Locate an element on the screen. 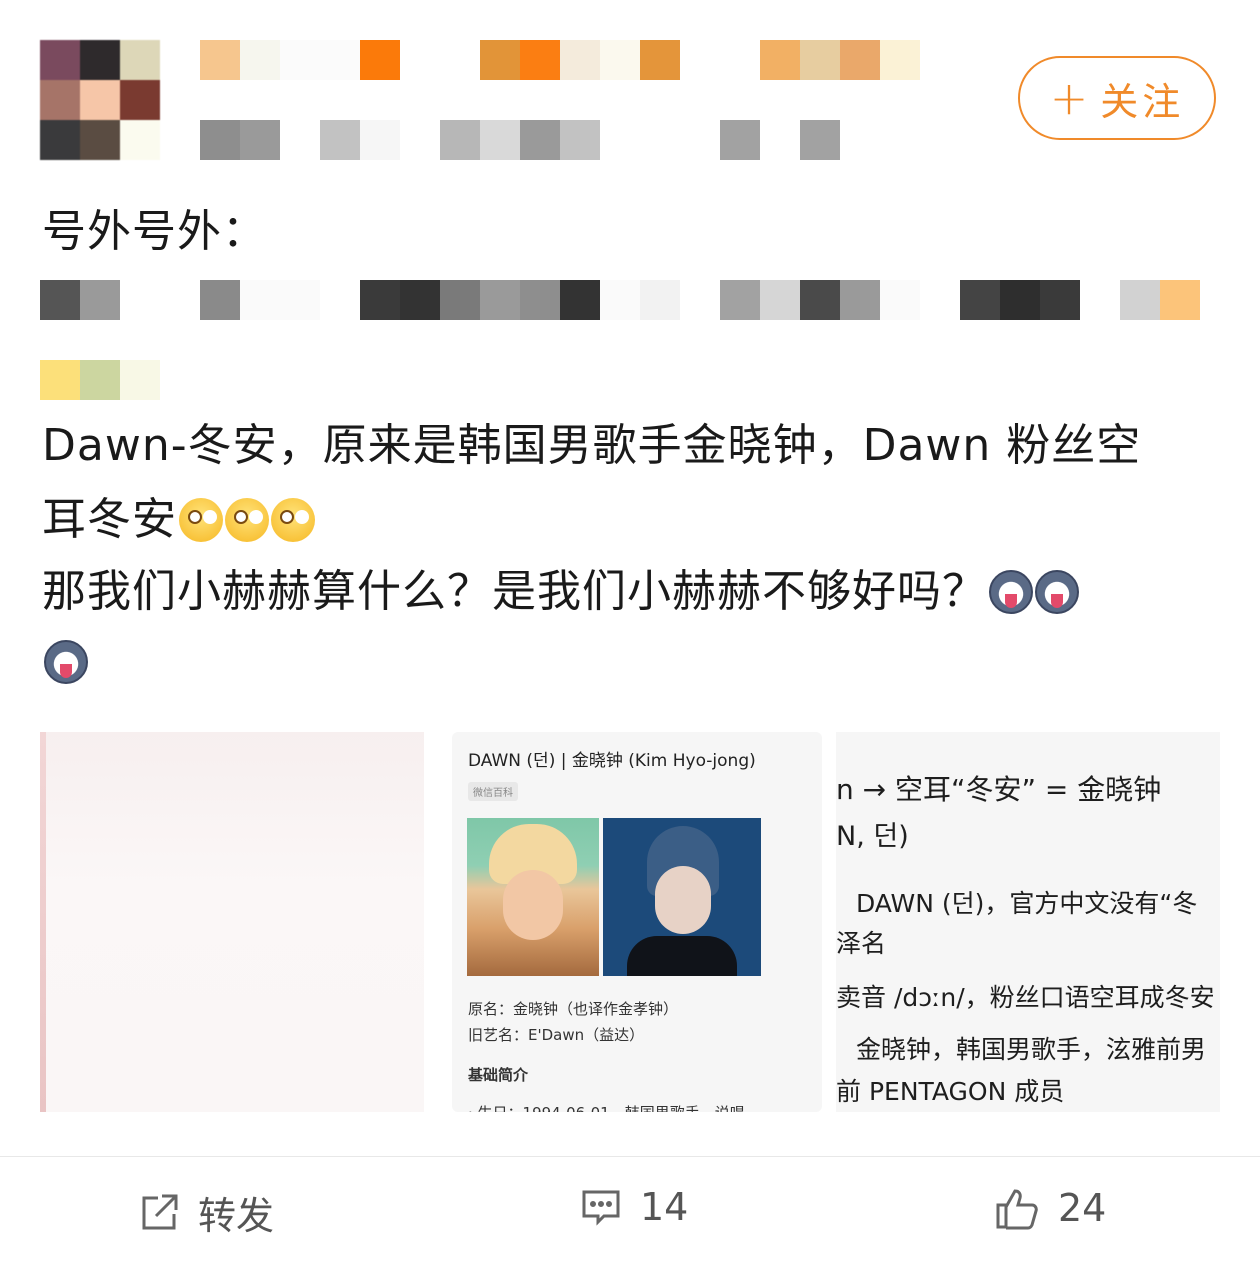 This screenshot has height=1261, width=1260. comment-button: 14 is located at coordinates (634, 1207).